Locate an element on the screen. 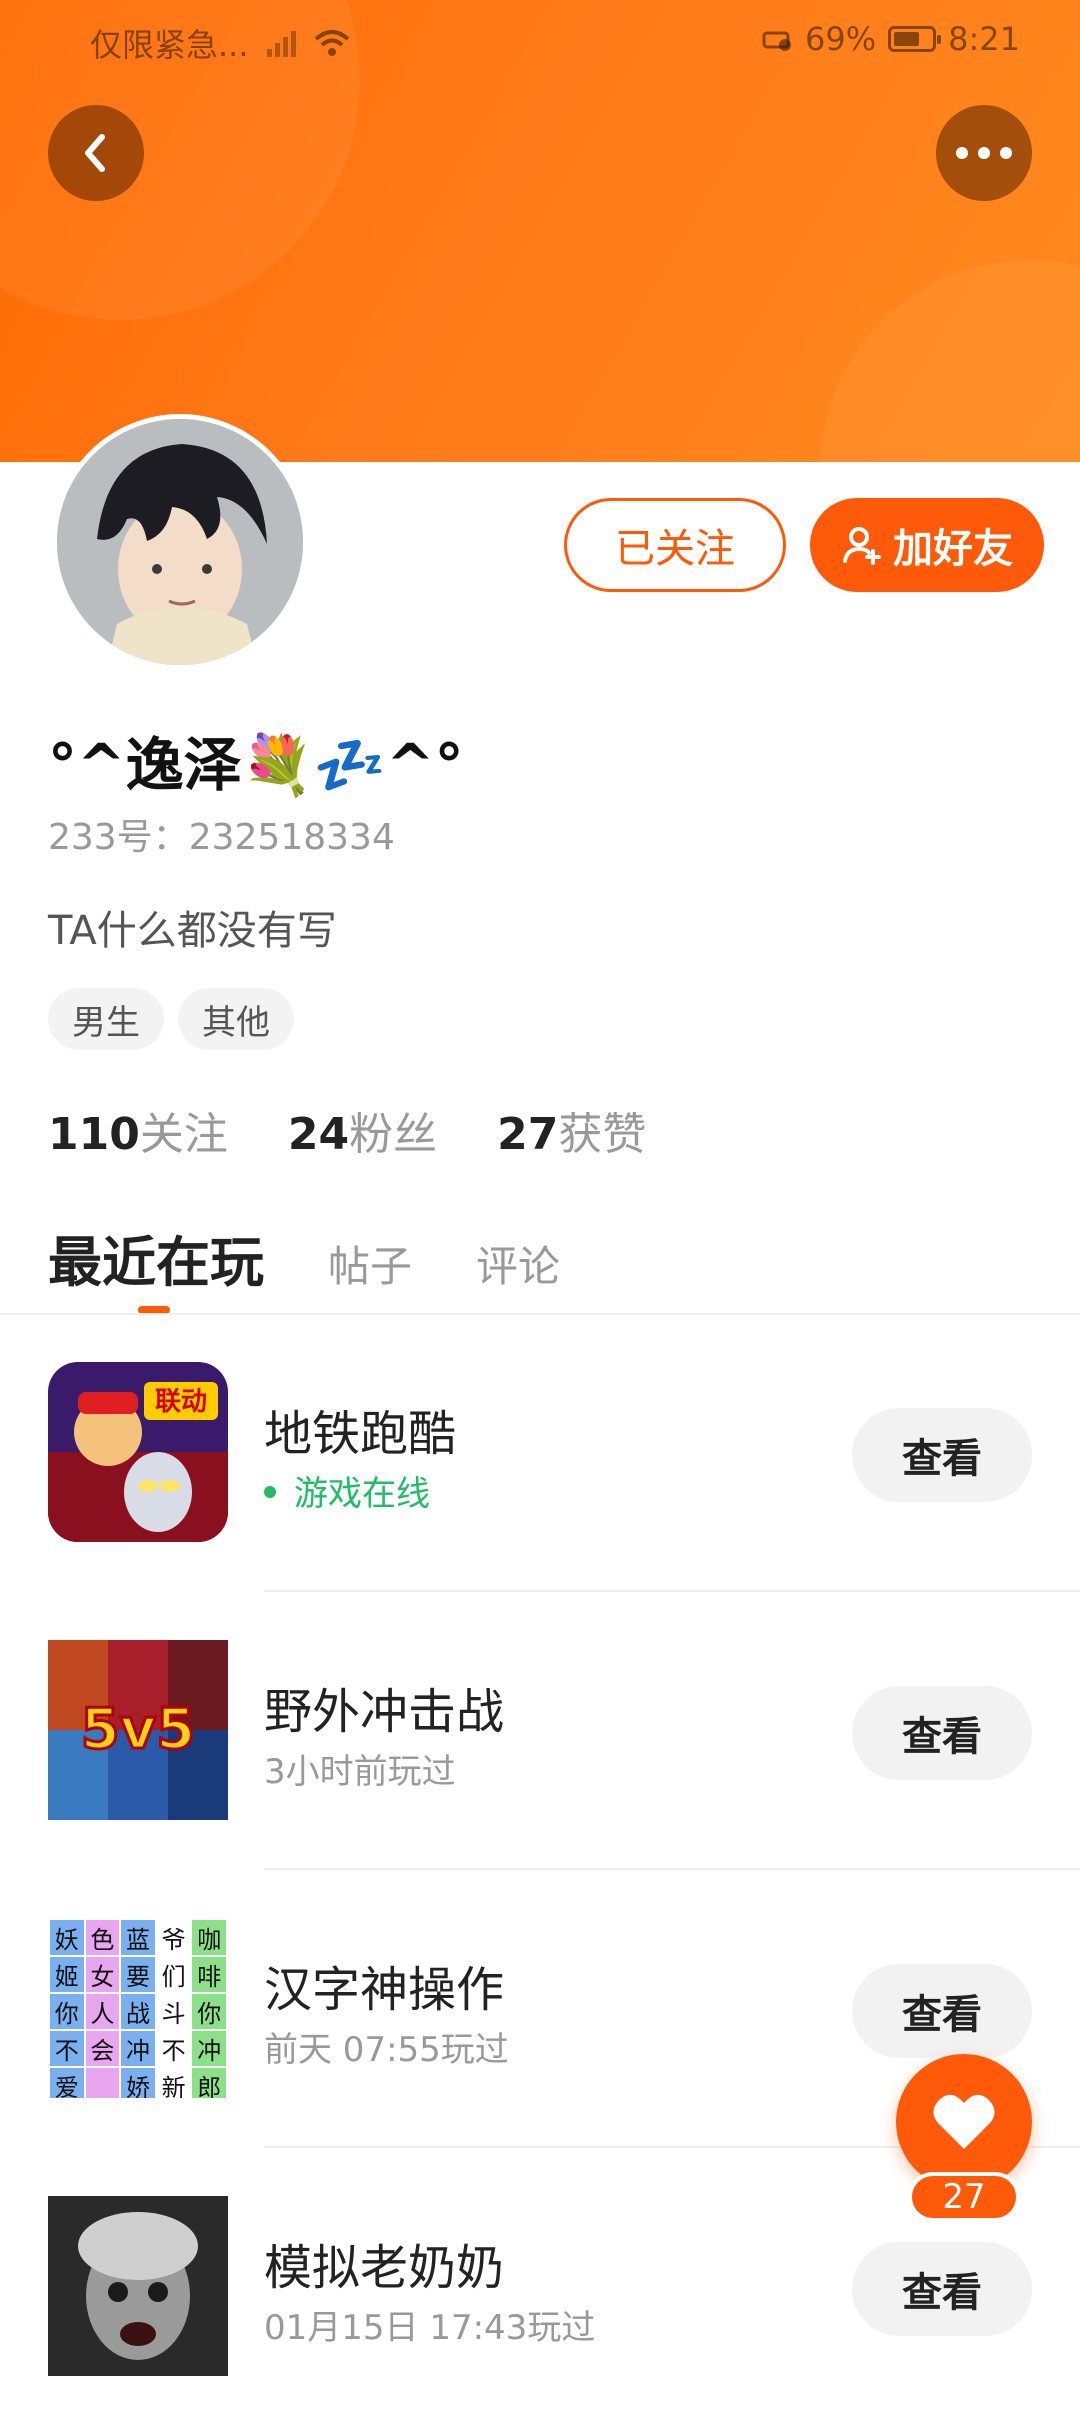 Image resolution: width=1080 pixels, height=2426 pixels. grid-char-cell: 蓝 is located at coordinates (138, 1937).